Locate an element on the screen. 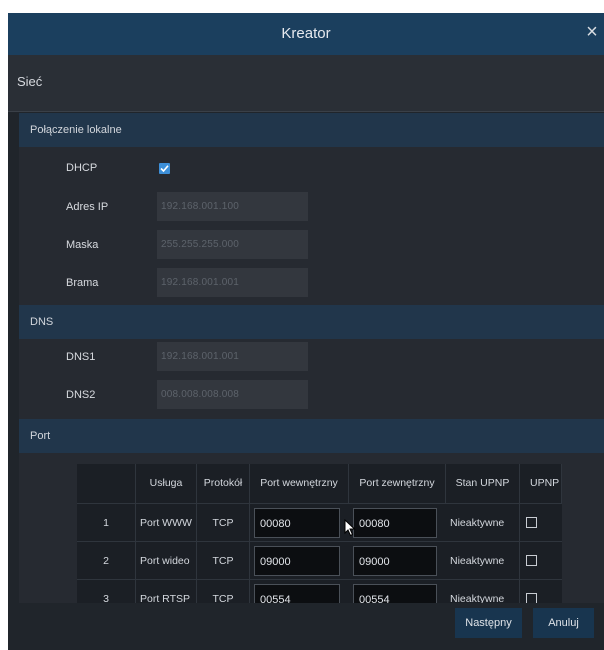  column-header-upnp: UPNP is located at coordinates (541, 483).